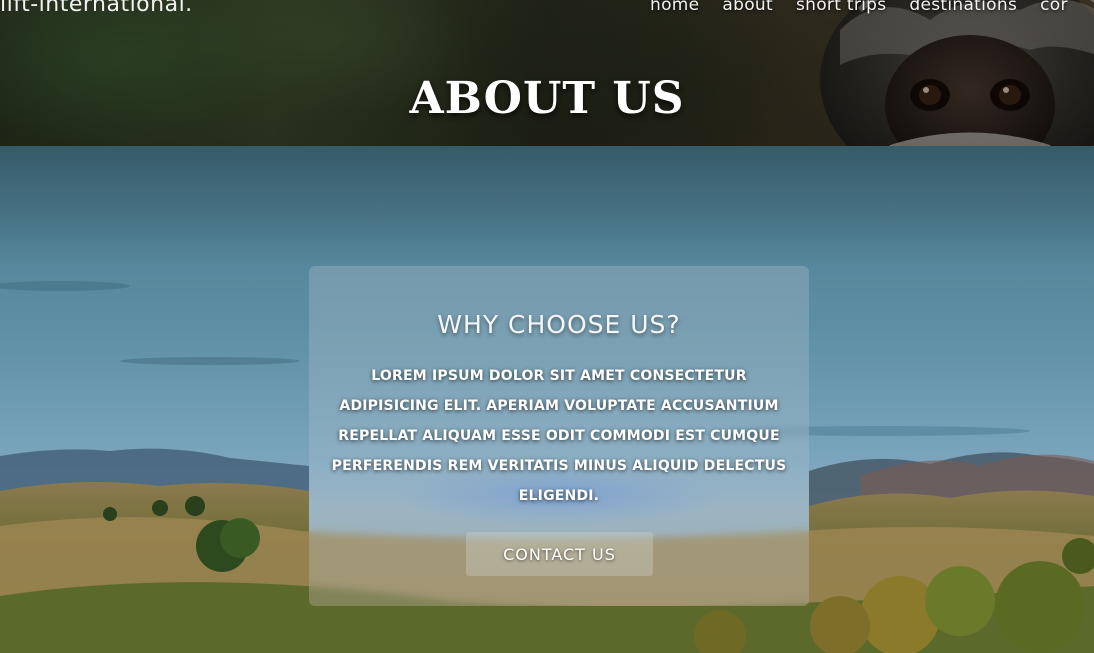 The width and height of the screenshot is (1094, 653). Describe the element at coordinates (841, 7) in the screenshot. I see `nav-short-trips-link: short trips` at that location.